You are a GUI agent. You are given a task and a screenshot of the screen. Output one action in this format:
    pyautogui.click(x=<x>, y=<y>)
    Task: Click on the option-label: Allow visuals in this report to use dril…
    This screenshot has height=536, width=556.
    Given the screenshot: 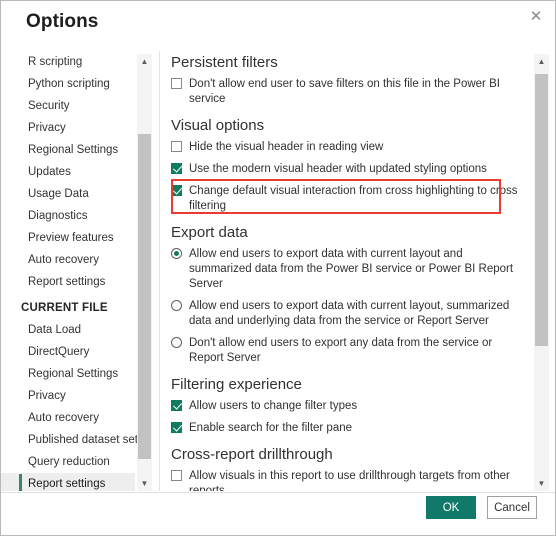 What is the action you would take?
    pyautogui.click(x=349, y=480)
    